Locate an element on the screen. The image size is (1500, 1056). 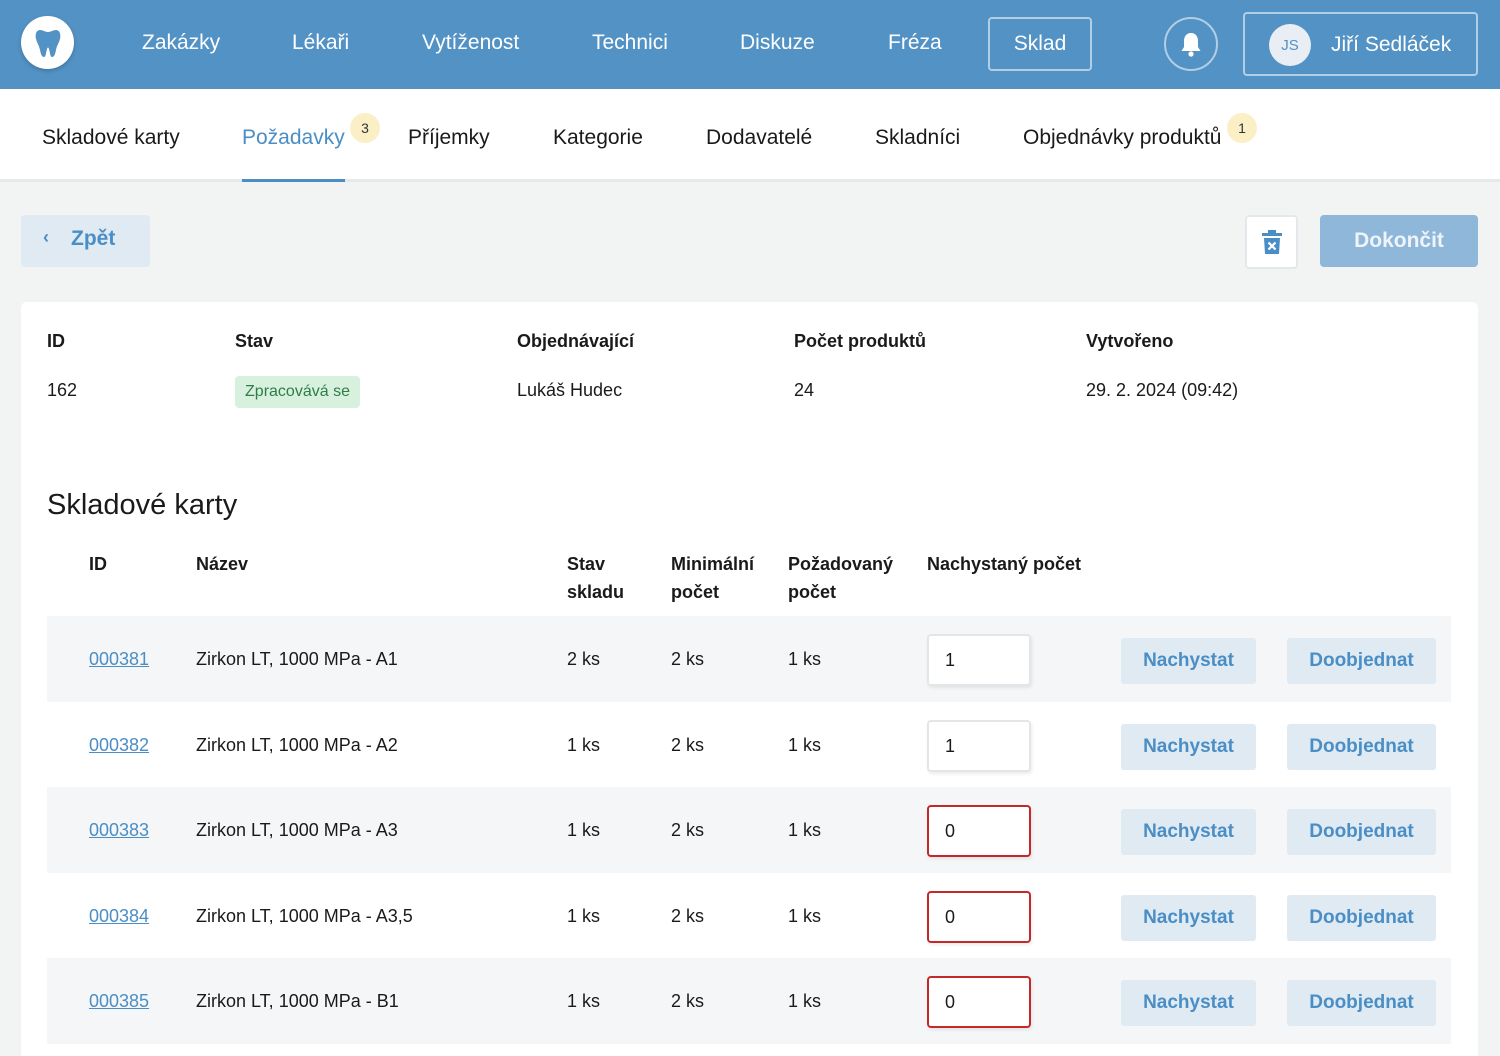
notifications-bell-icon is located at coordinates (1191, 44).